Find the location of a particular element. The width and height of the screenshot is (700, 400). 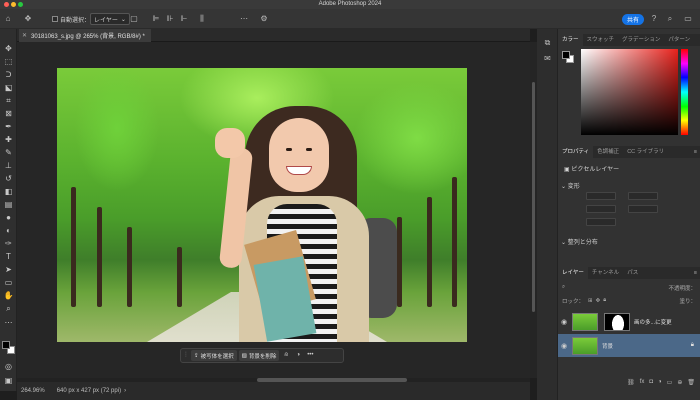

new-group-icon: ▭ is located at coordinates (670, 382).